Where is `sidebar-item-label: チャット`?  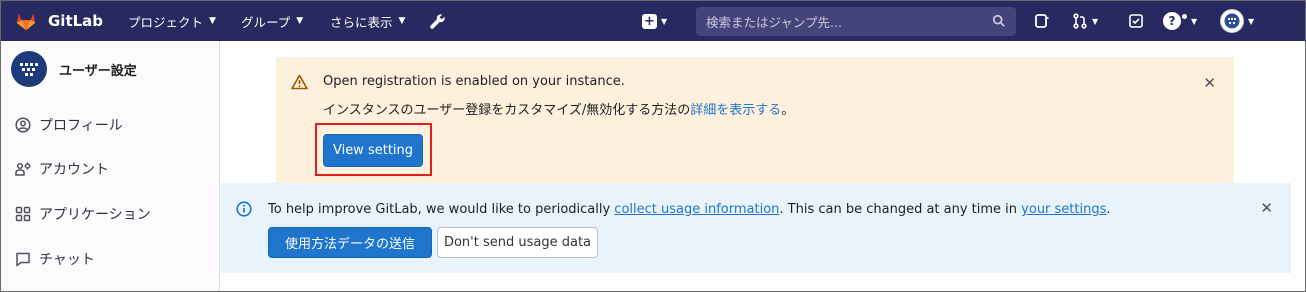
sidebar-item-label: チャット is located at coordinates (67, 260).